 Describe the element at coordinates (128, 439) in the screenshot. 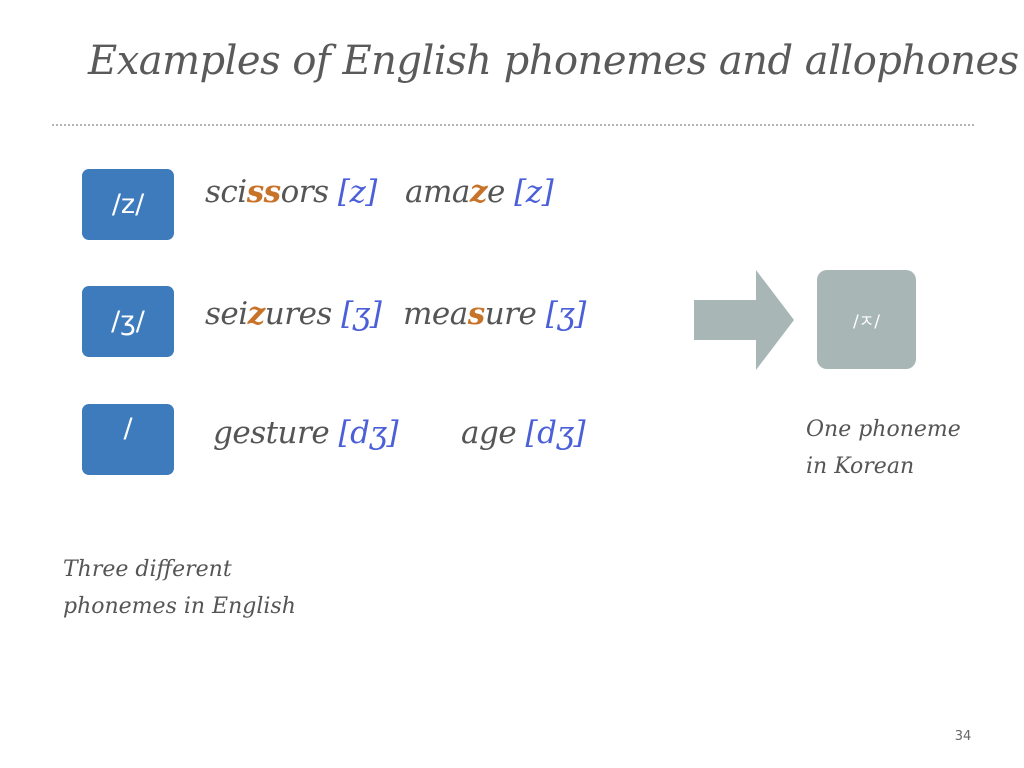

I see `phoneme-box-dzh: /` at that location.